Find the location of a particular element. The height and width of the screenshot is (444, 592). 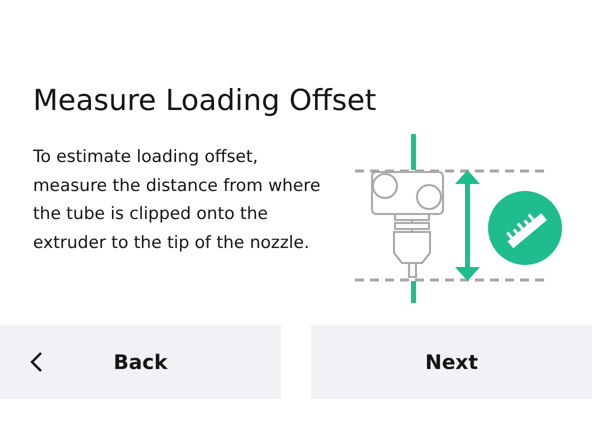

chevron-left-icon is located at coordinates (36, 362).